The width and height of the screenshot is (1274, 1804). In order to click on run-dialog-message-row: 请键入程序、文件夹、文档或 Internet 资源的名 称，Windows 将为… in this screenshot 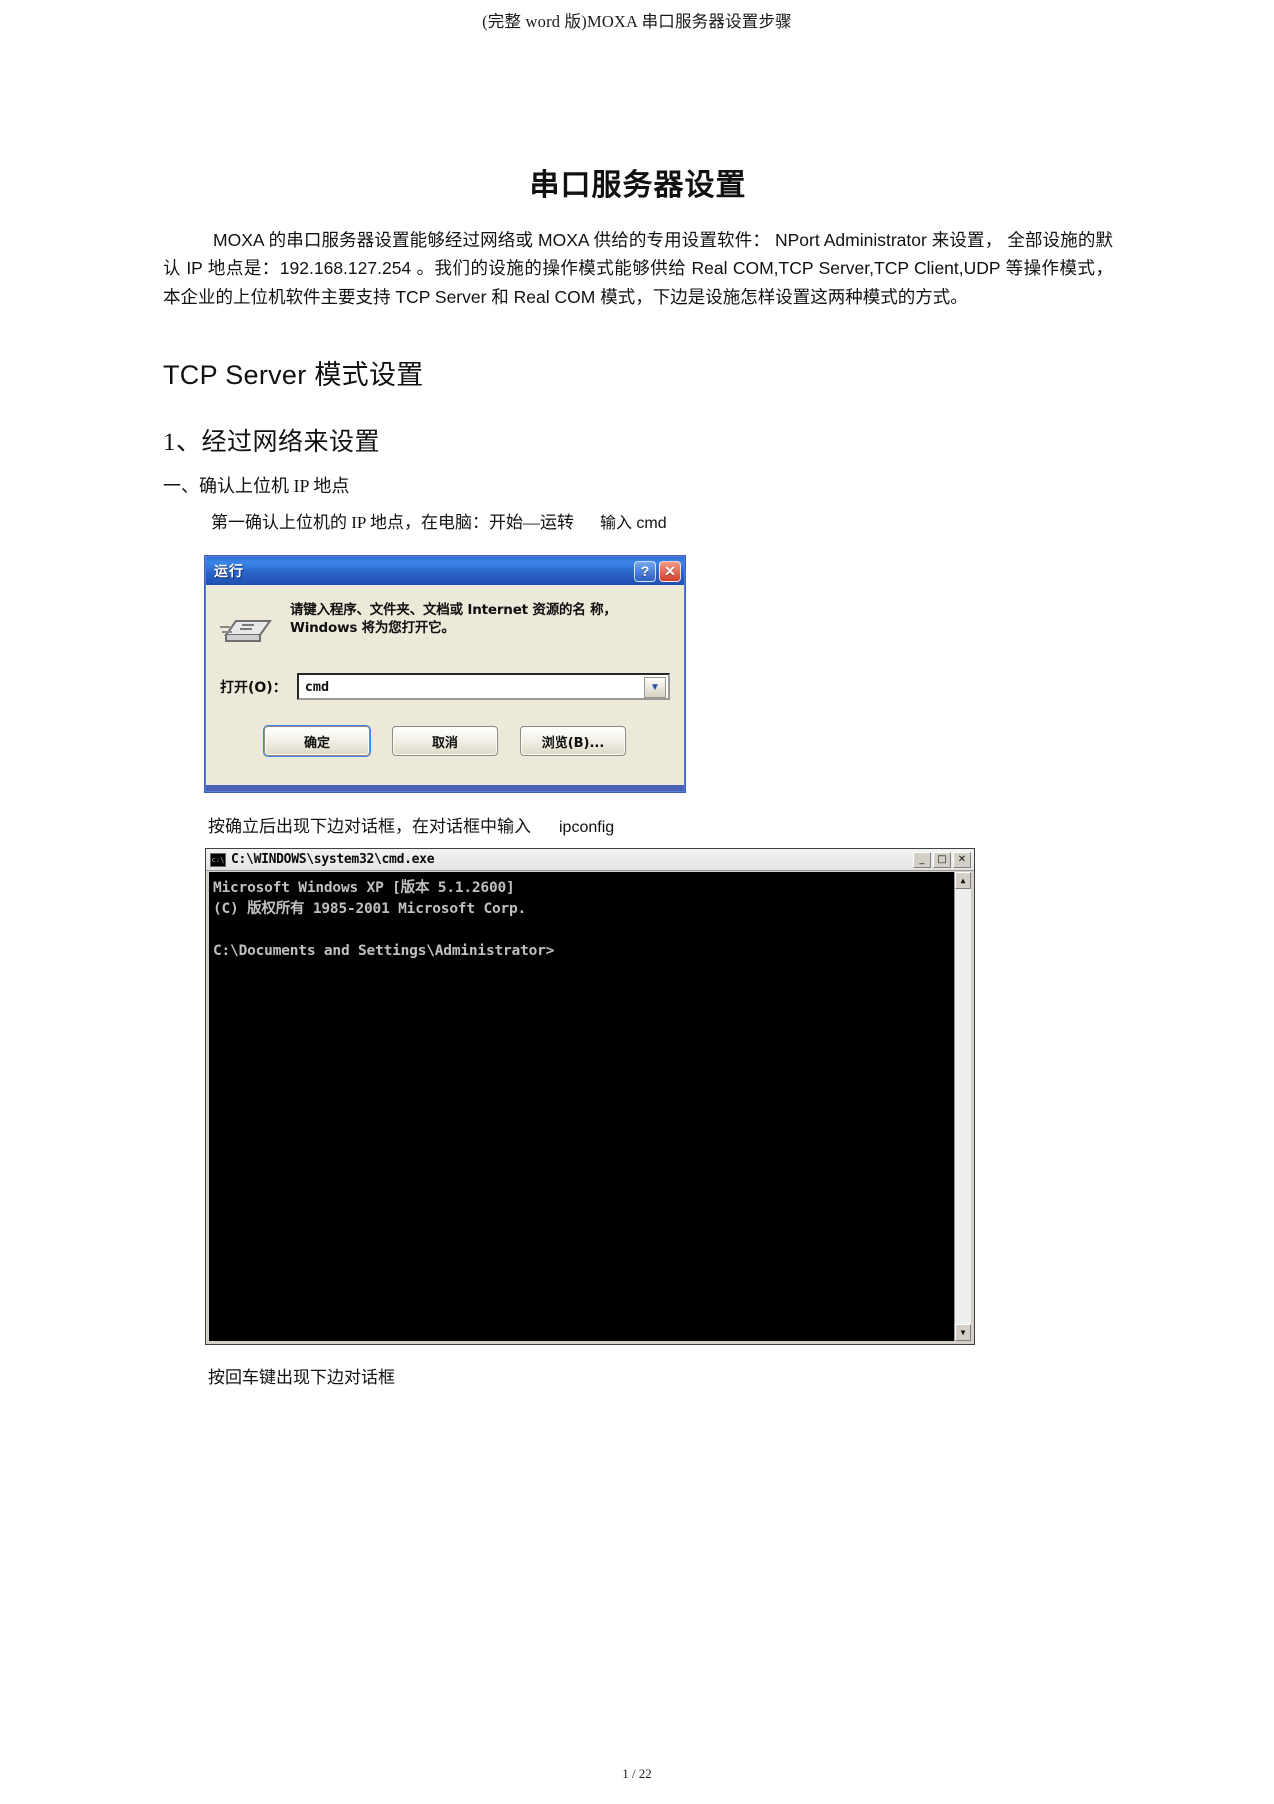, I will do `click(445, 625)`.